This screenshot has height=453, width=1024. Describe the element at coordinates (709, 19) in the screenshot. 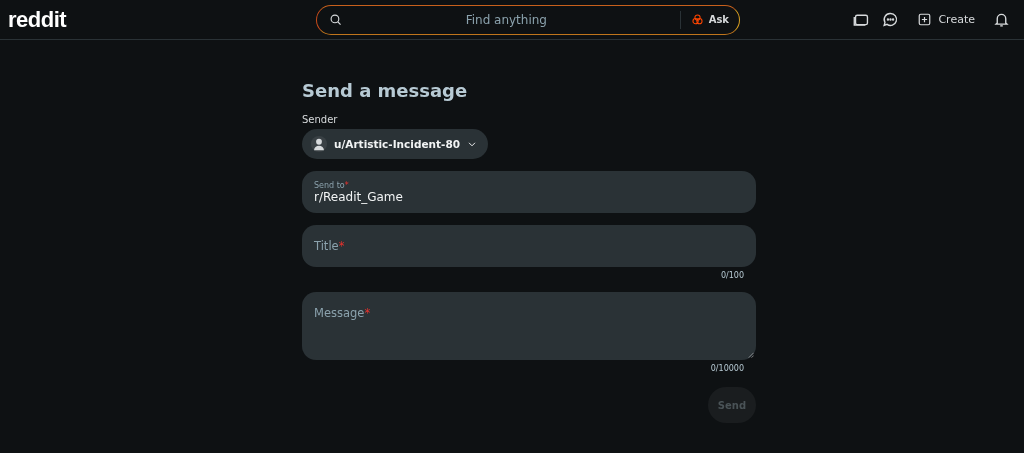

I see `ask-button: Ask` at that location.